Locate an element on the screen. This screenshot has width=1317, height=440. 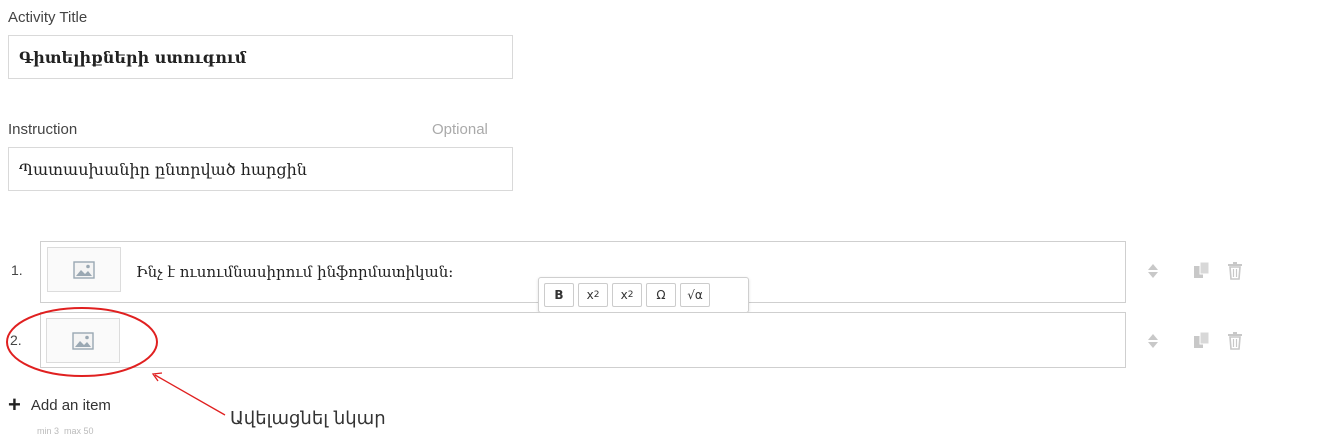
annotation-overlay is located at coordinates (116, 361).